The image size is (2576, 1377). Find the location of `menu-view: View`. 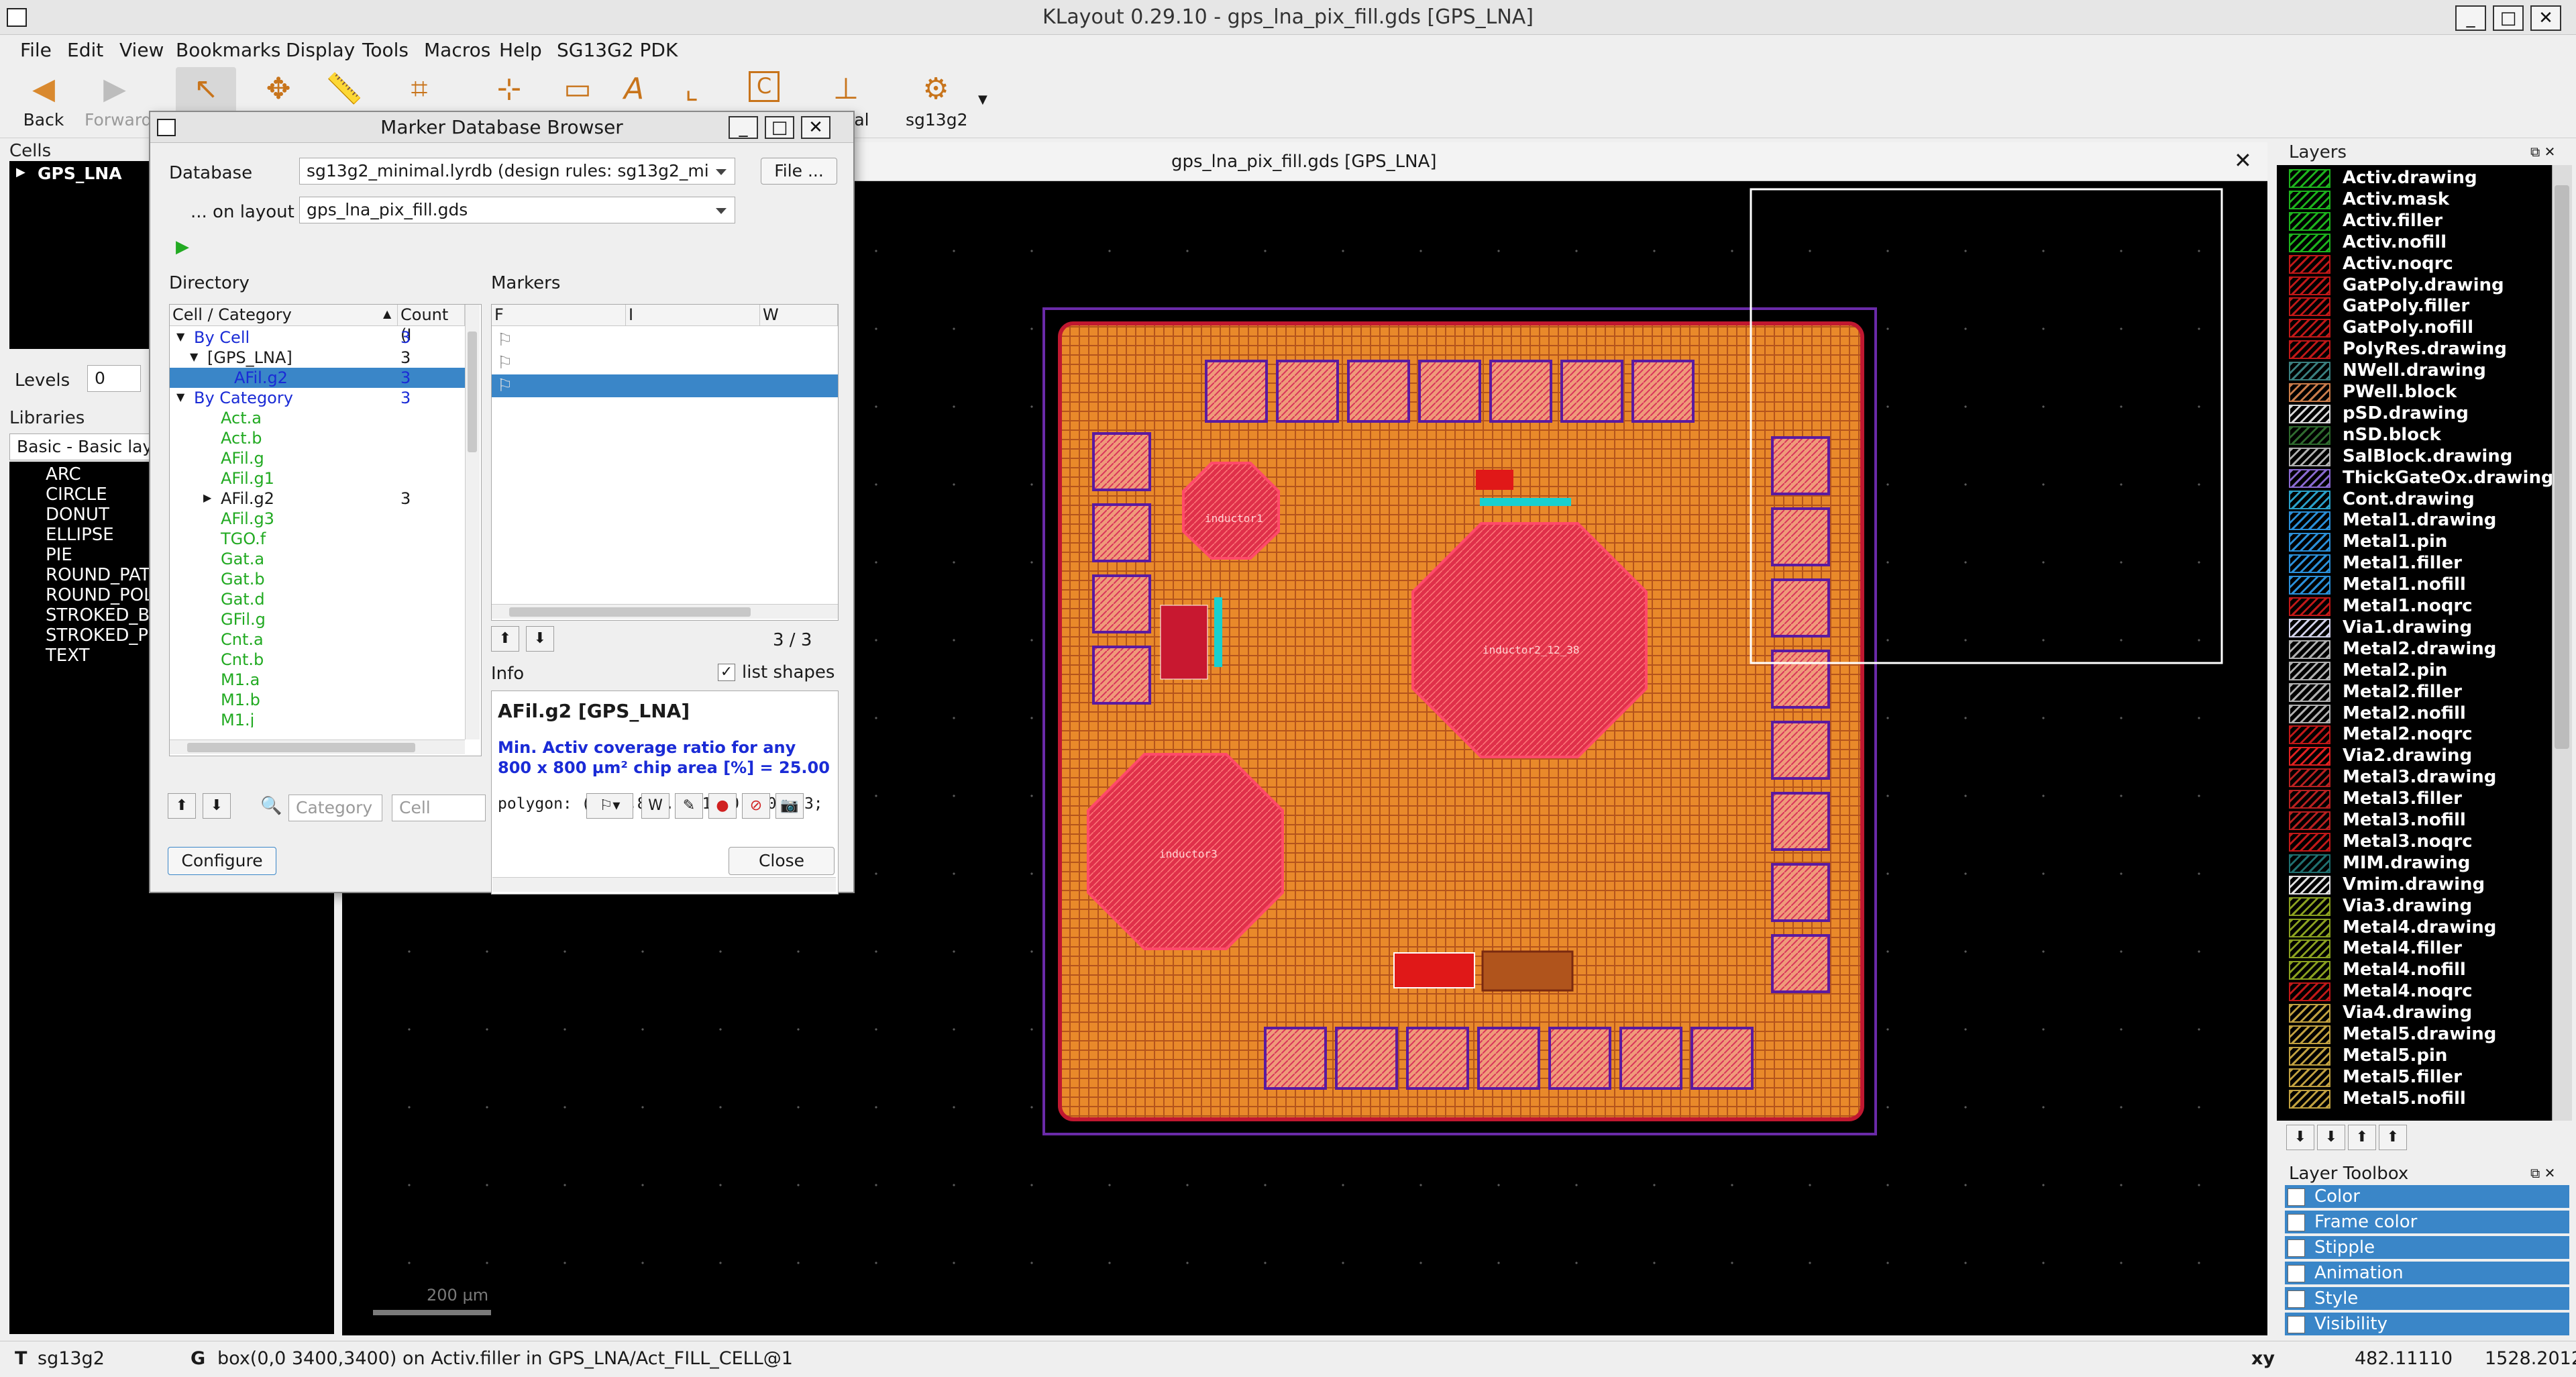

menu-view: View is located at coordinates (141, 50).